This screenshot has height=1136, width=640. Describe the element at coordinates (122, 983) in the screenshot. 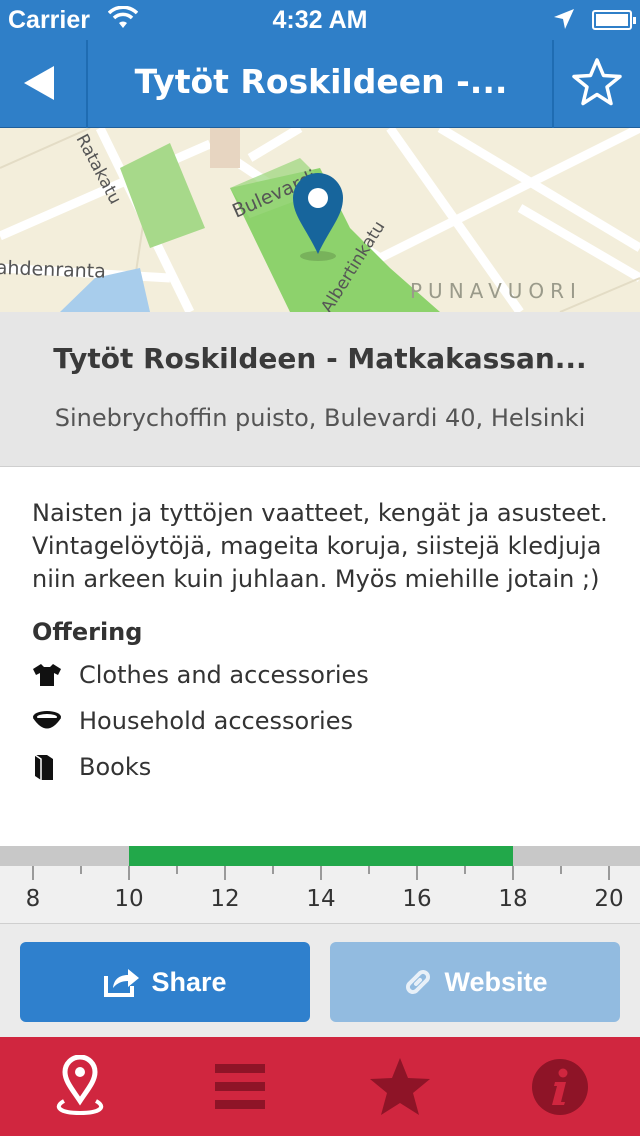

I see `share-icon` at that location.